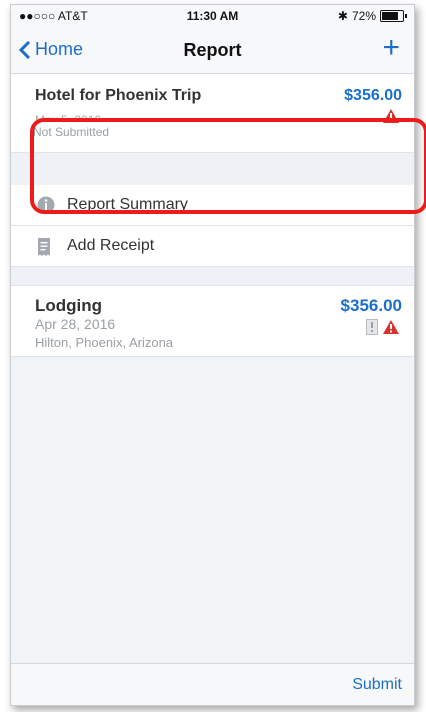 The height and width of the screenshot is (712, 426). I want to click on add-button: +, so click(391, 48).